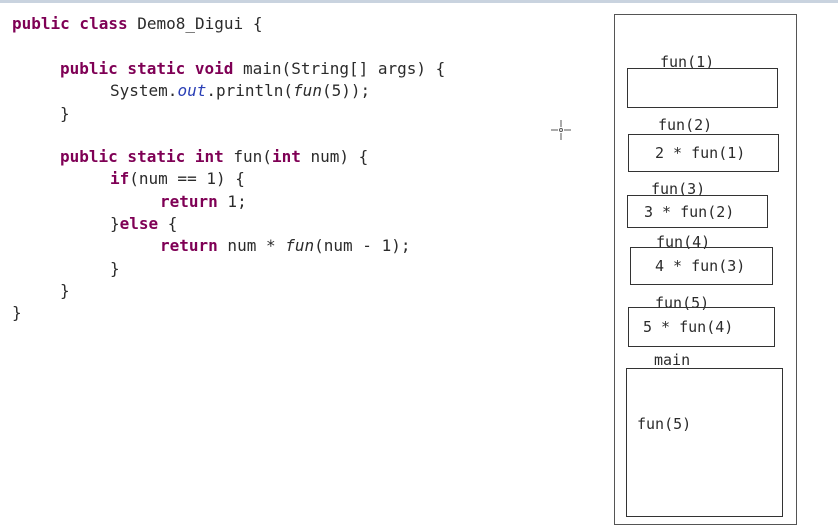 The image size is (838, 530). I want to click on code-line-fun-signature: public static int fun(int num) {, so click(214, 157).